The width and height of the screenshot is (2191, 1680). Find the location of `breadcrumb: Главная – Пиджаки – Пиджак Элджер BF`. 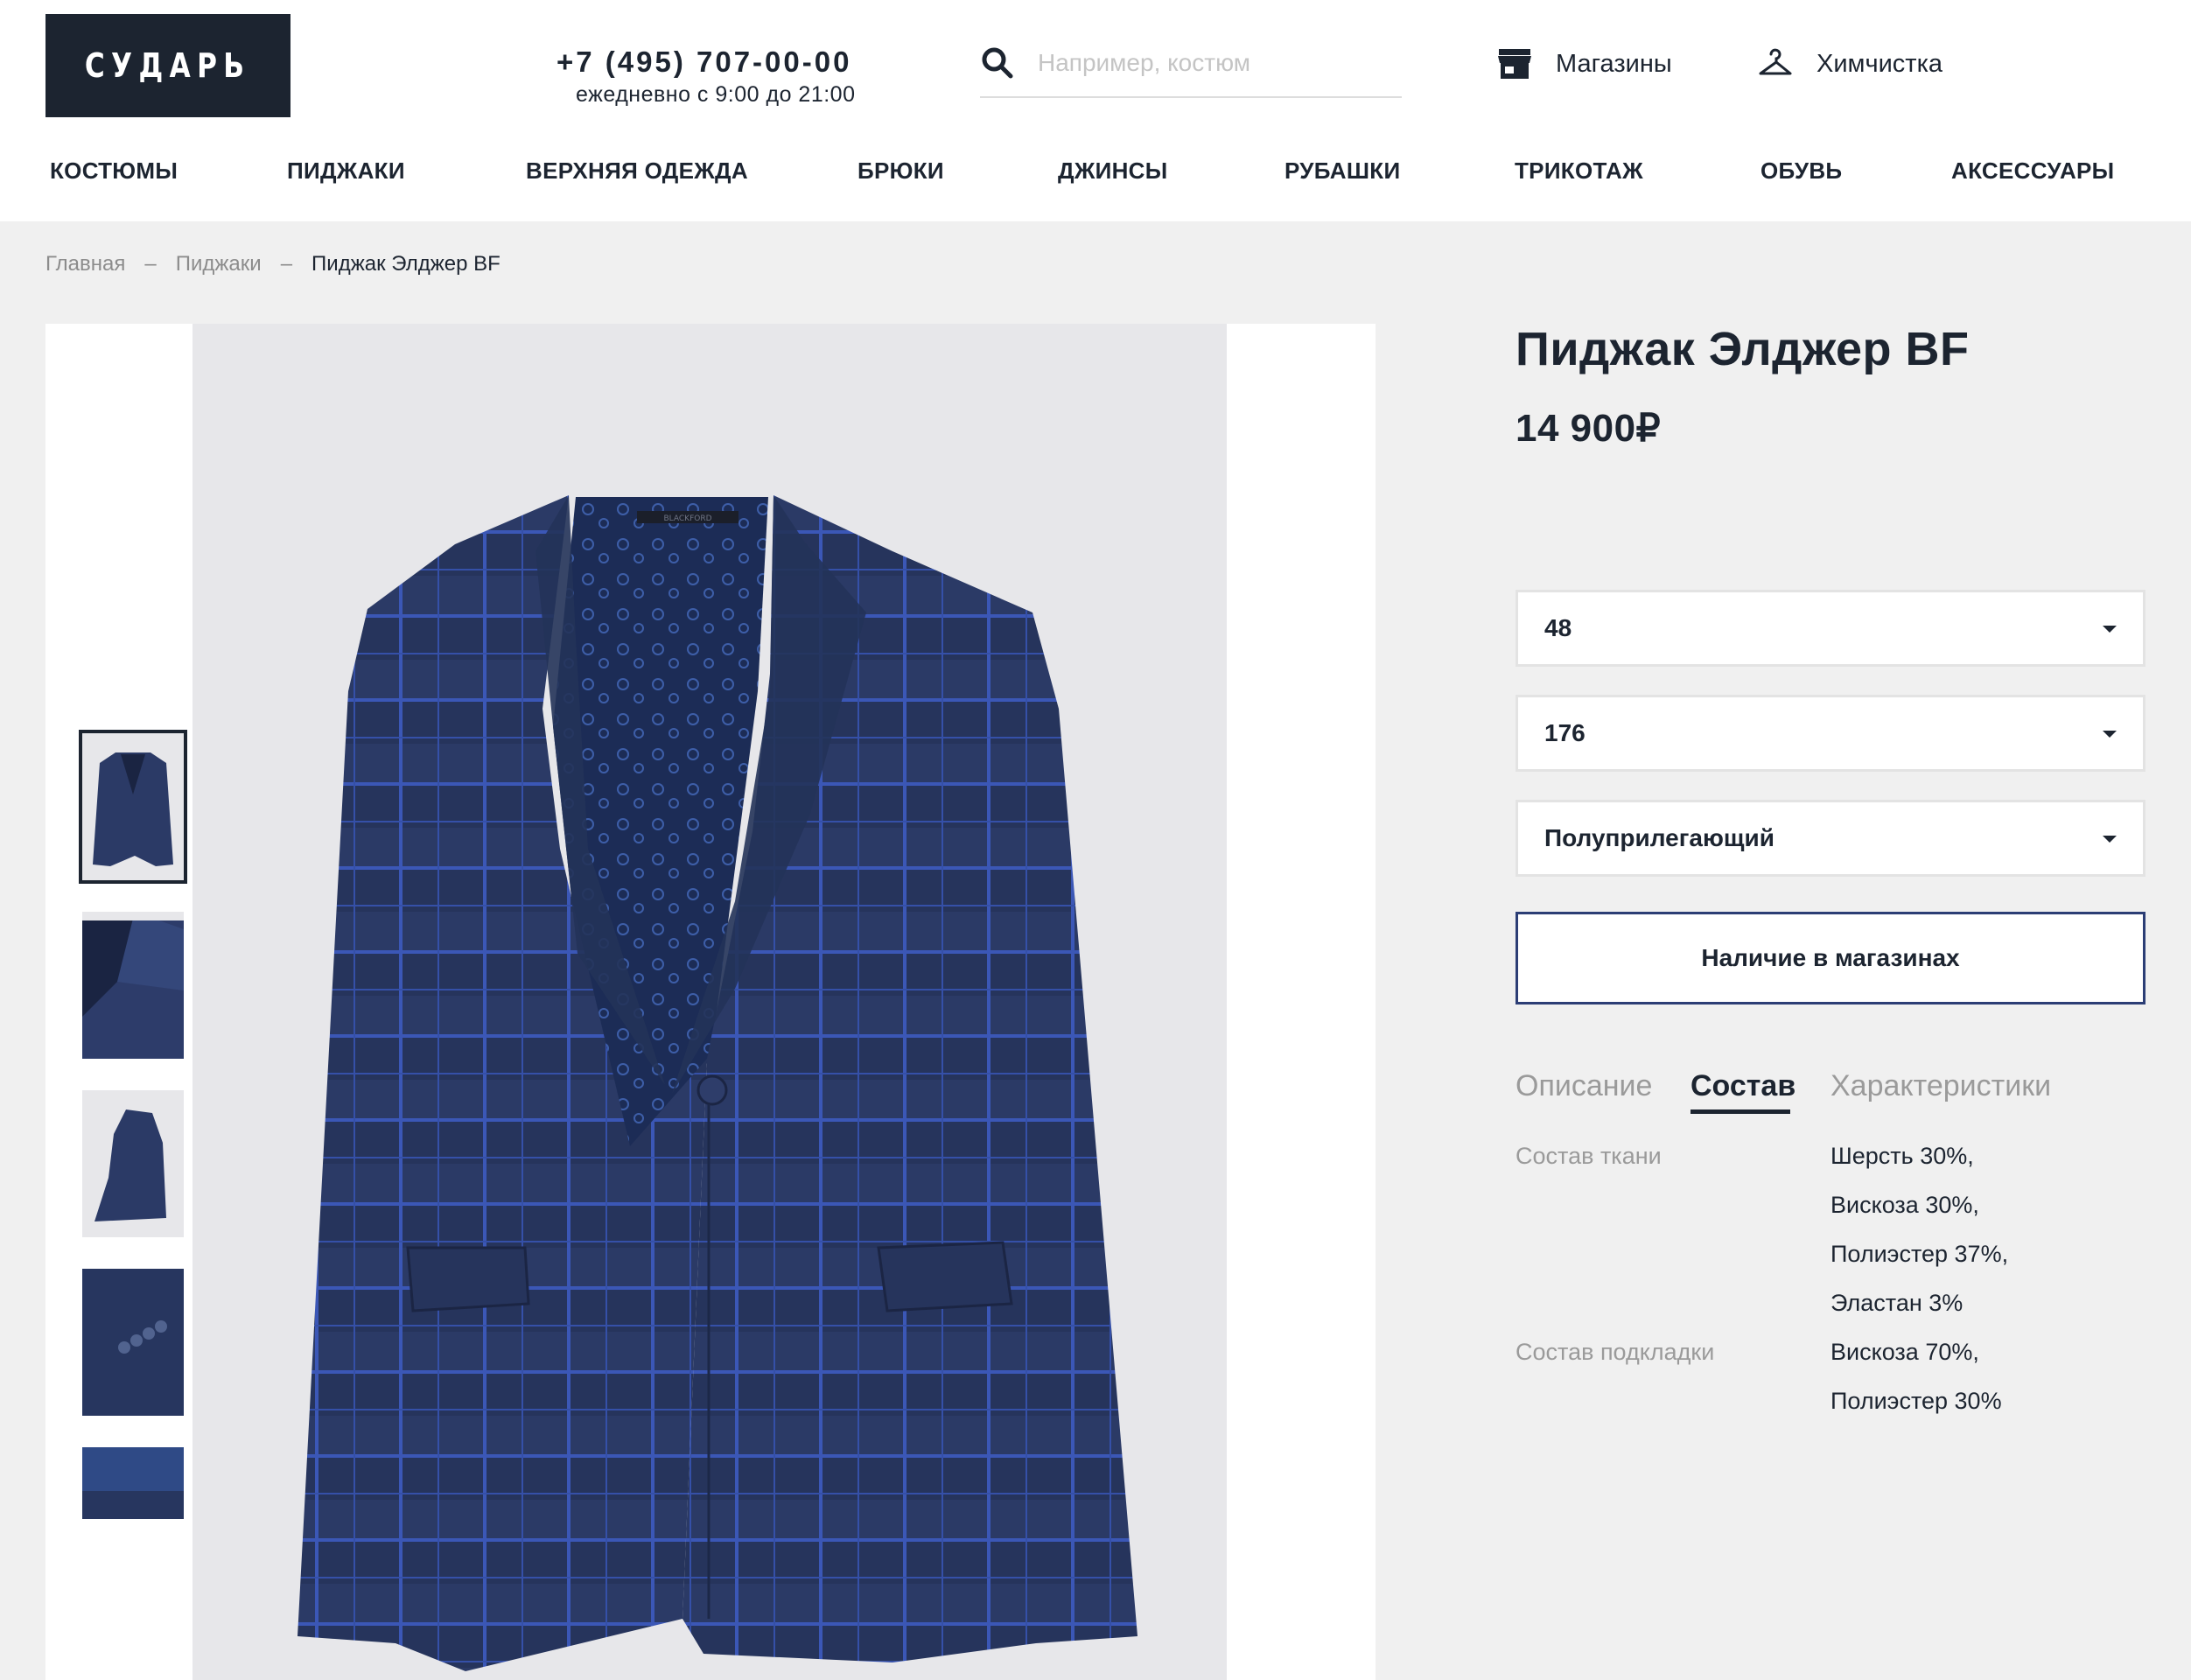

breadcrumb: Главная – Пиджаки – Пиджак Элджер BF is located at coordinates (273, 264).